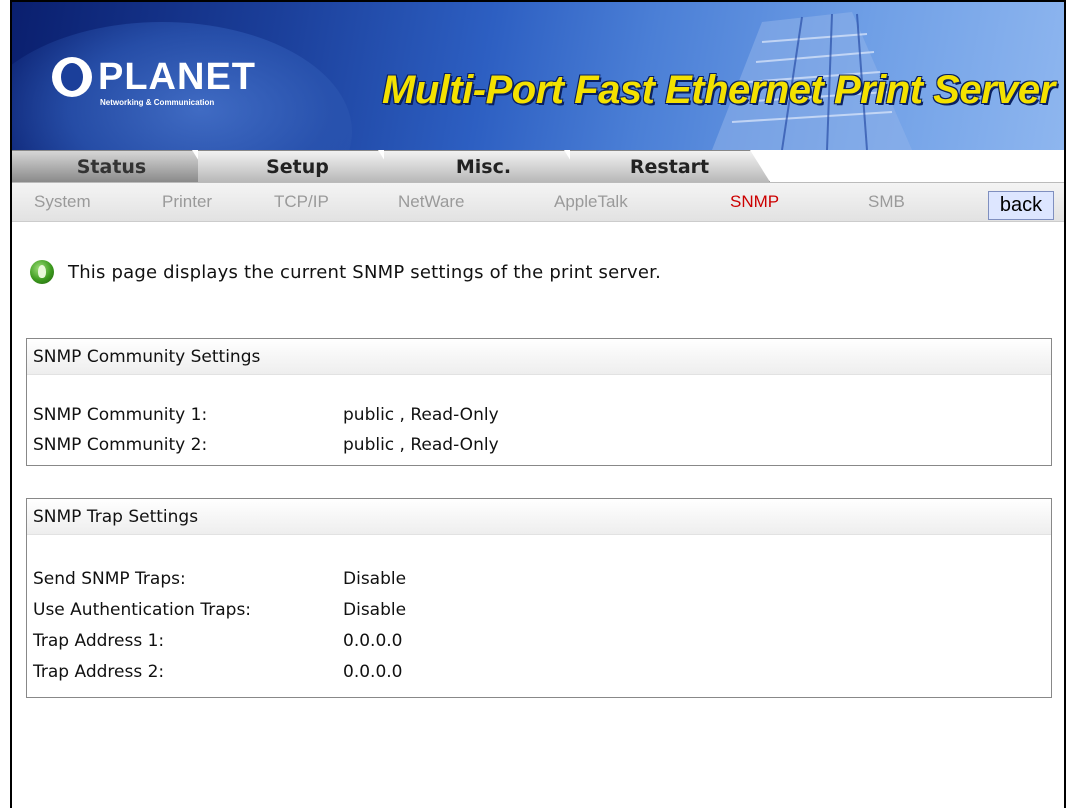  I want to click on subnav-smb: SMB, so click(886, 202).